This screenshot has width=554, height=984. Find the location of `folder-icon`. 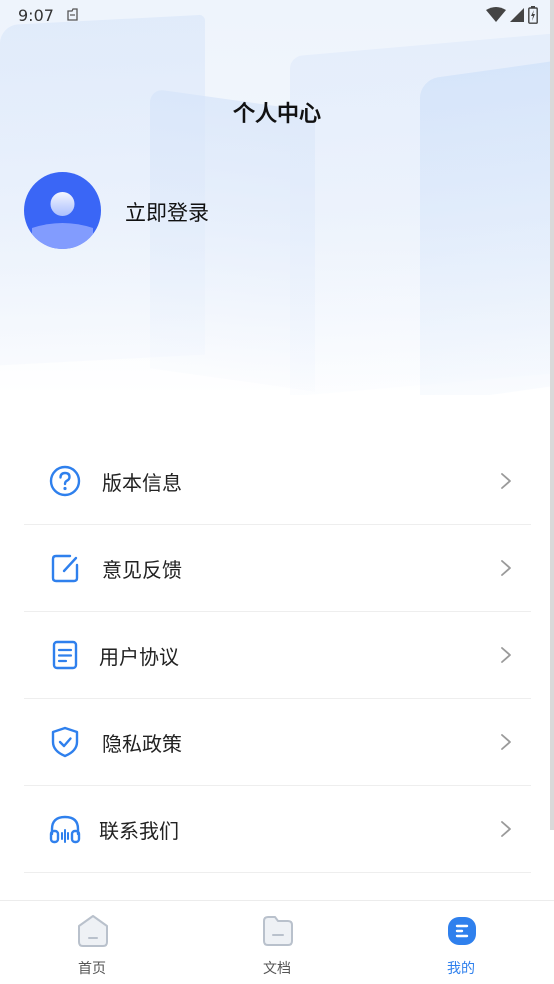

folder-icon is located at coordinates (278, 931).